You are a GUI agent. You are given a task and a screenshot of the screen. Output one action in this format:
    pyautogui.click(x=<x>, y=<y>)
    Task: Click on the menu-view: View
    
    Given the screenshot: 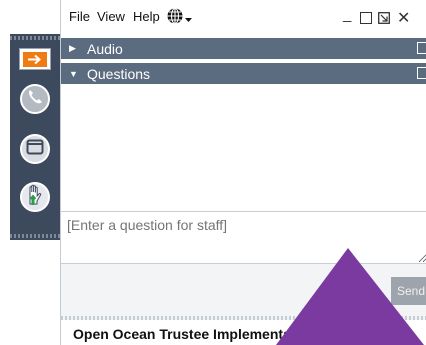 What is the action you would take?
    pyautogui.click(x=111, y=16)
    